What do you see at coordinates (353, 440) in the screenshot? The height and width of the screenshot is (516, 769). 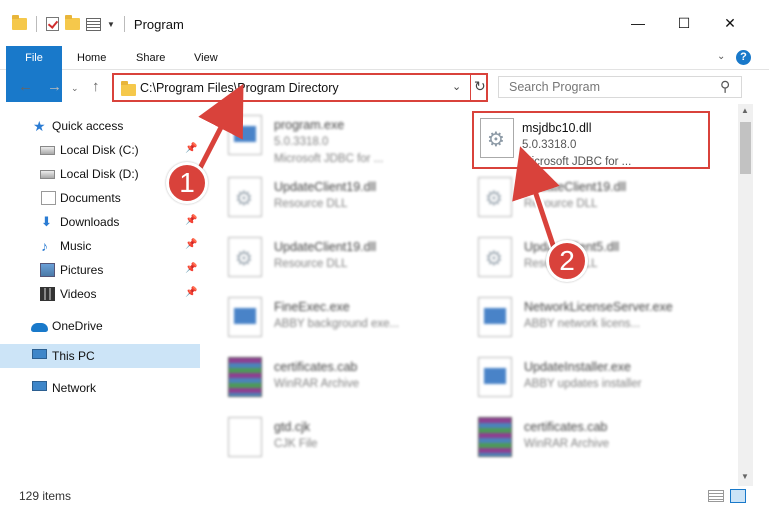 I see `file-item: gtd.cjk CJK File` at bounding box center [353, 440].